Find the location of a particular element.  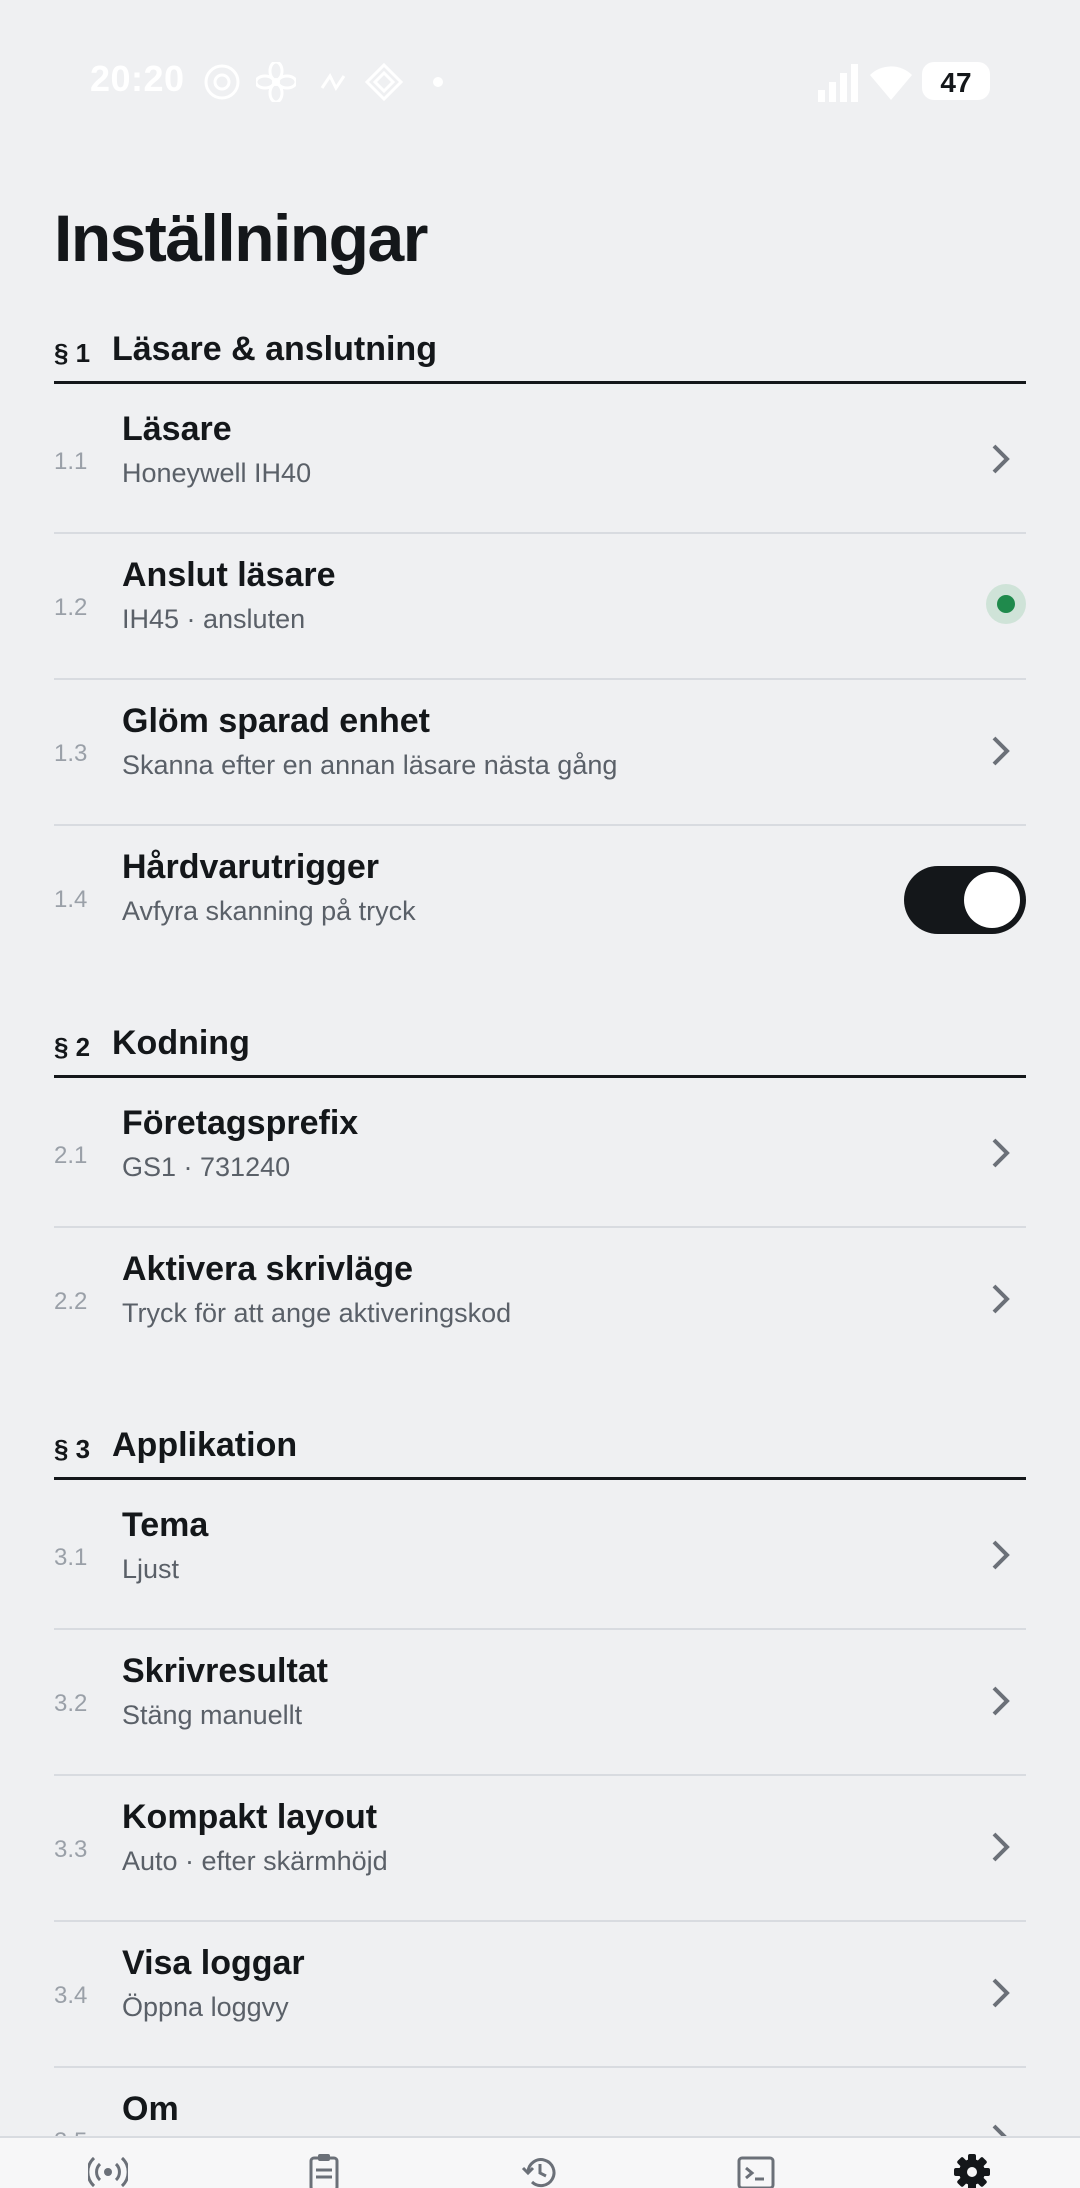

status-bar: 20:20 47 is located at coordinates (540, 80).